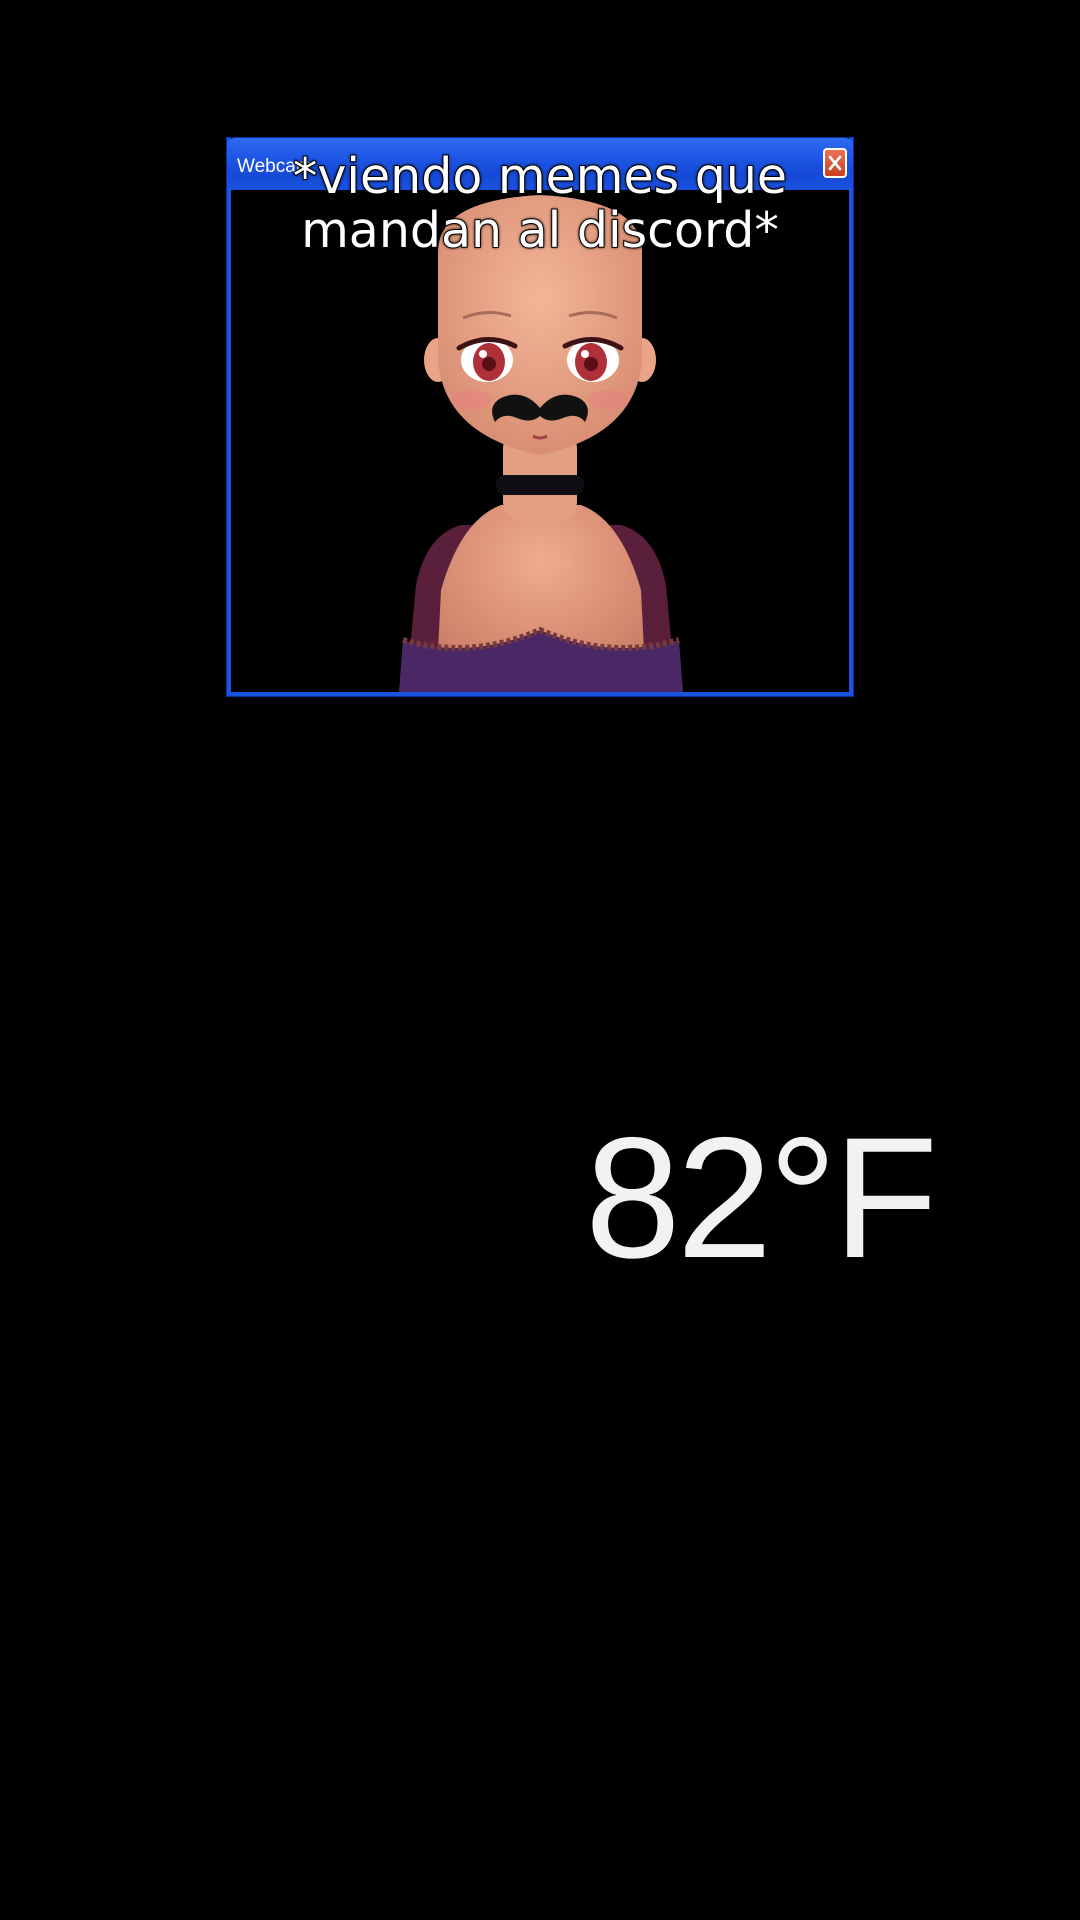  I want to click on temperature-readout: 82°F, so click(761, 1198).